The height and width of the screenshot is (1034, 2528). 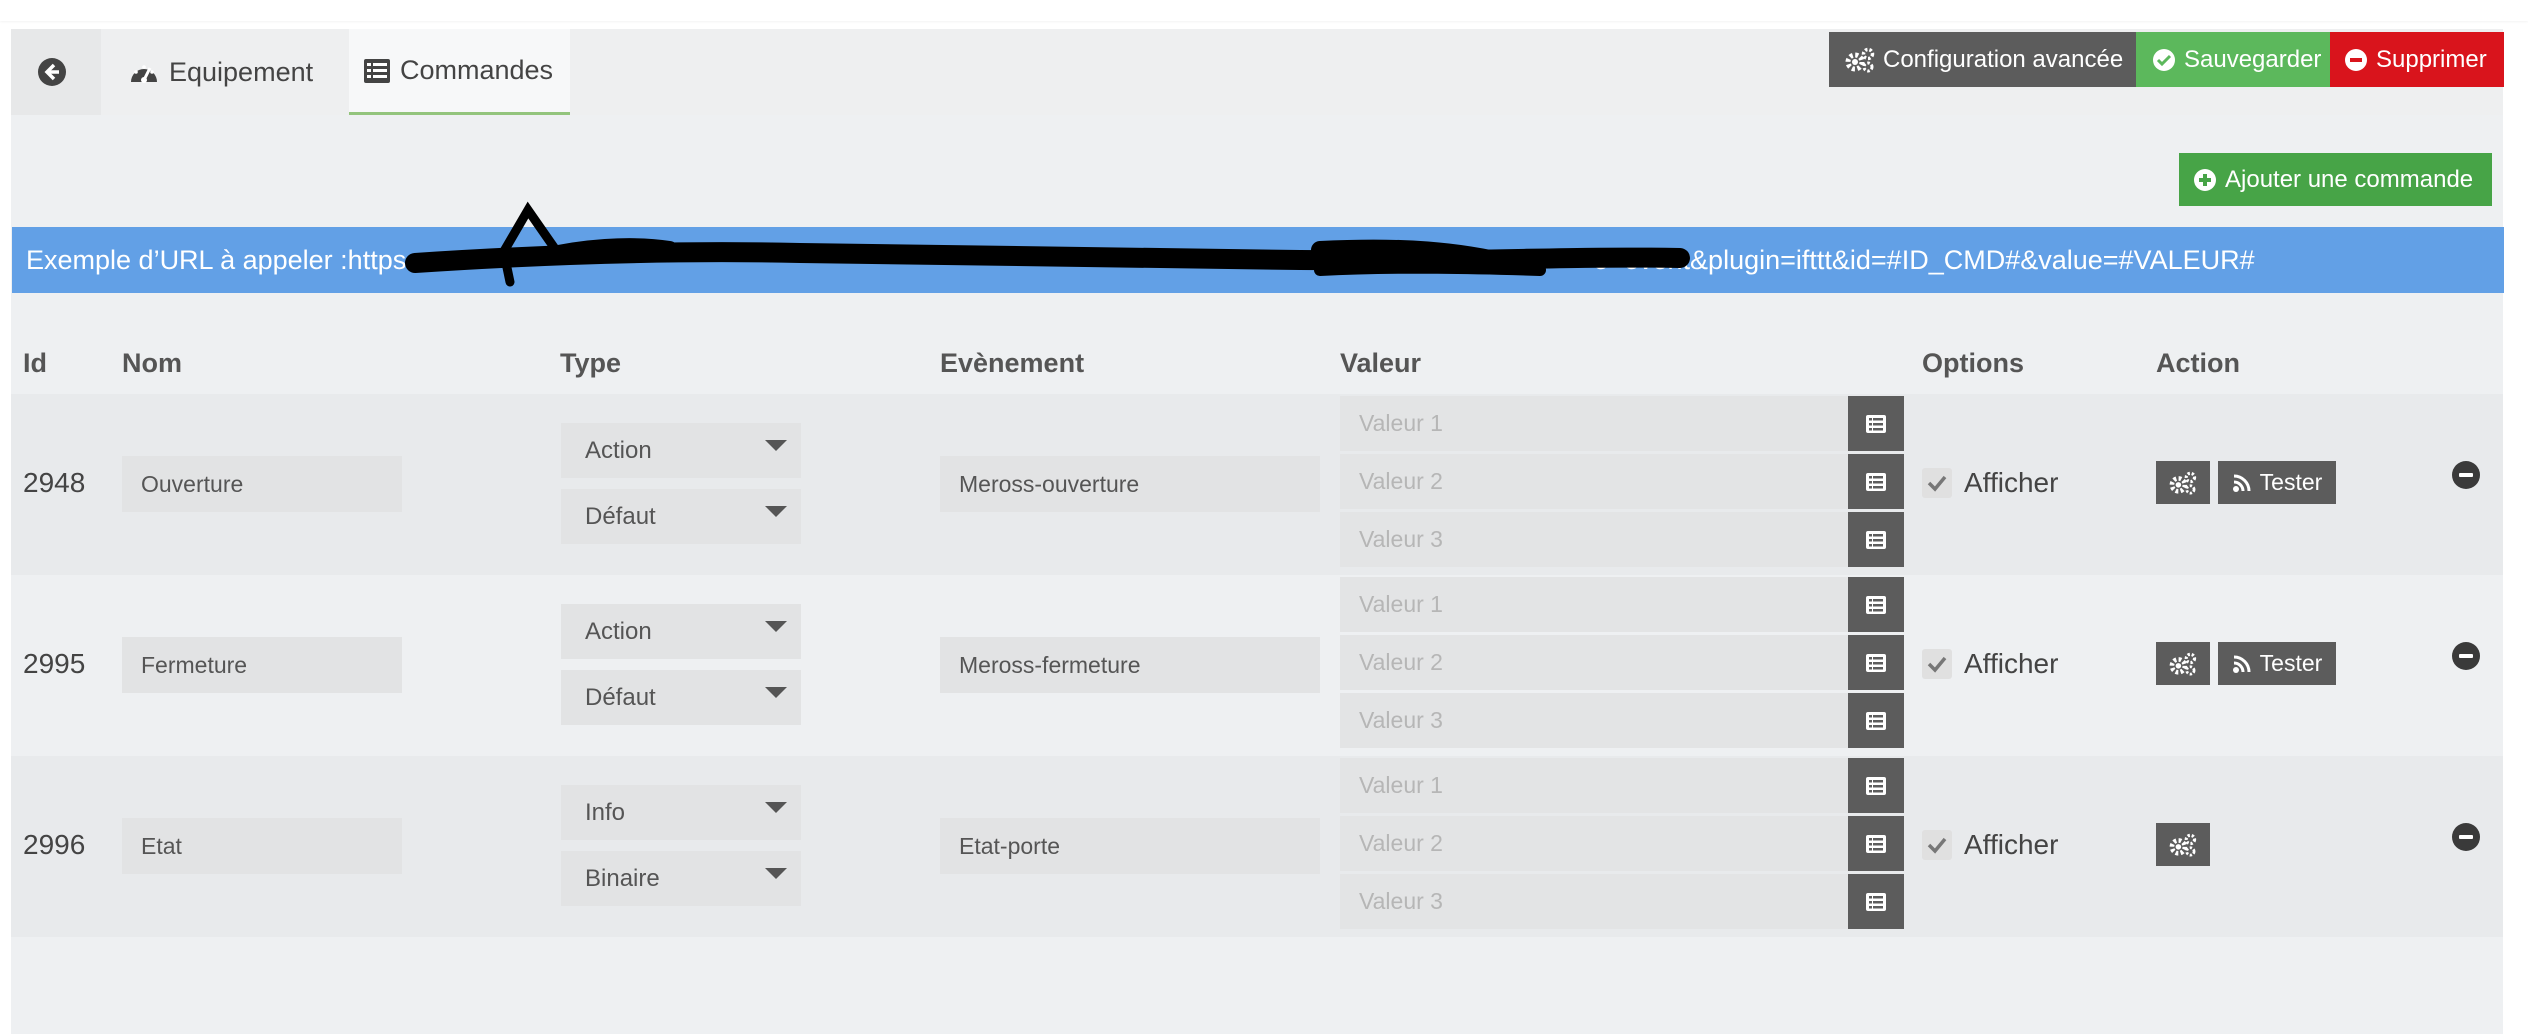 I want to click on column-header-nom: Nom, so click(x=152, y=363).